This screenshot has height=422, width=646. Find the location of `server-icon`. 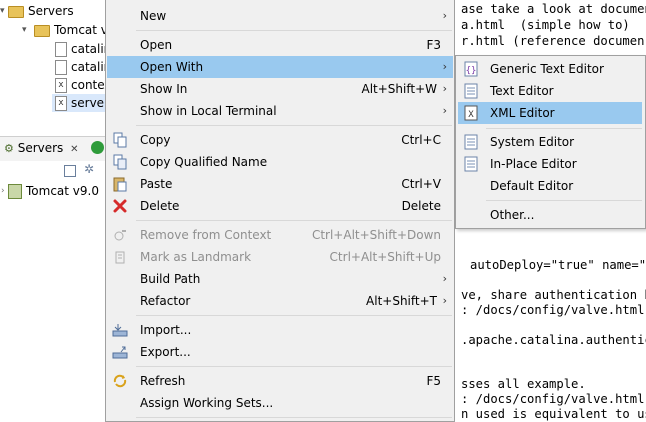

server-icon is located at coordinates (15, 191).